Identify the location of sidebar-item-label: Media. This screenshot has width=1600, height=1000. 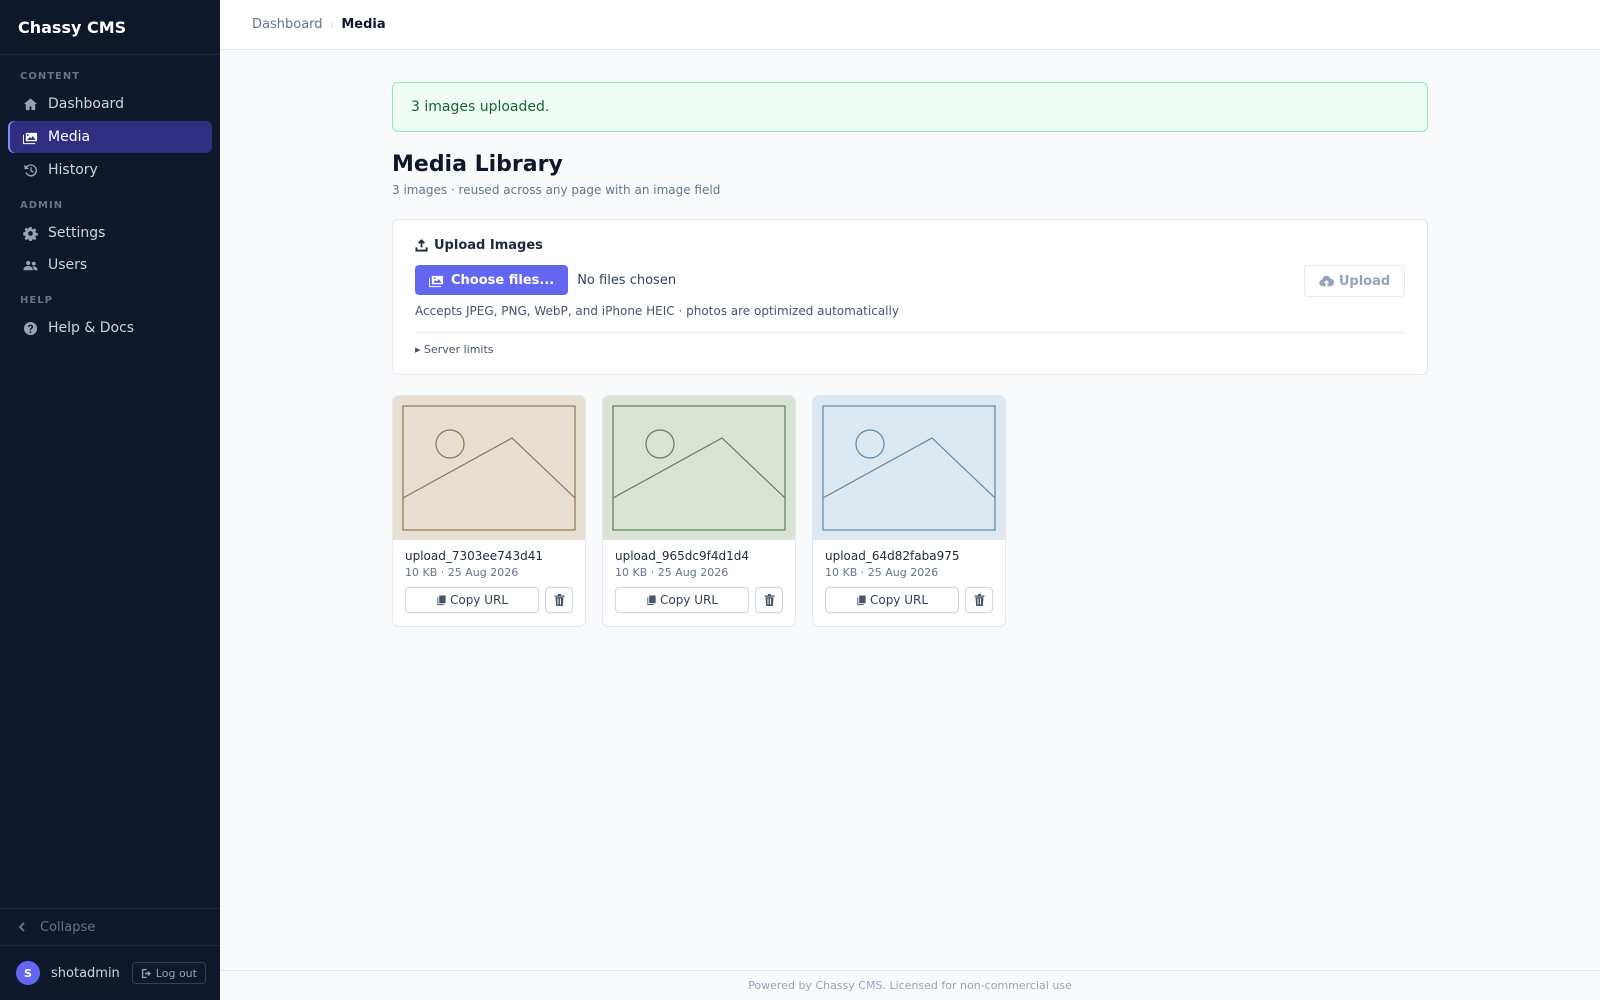
(69, 137).